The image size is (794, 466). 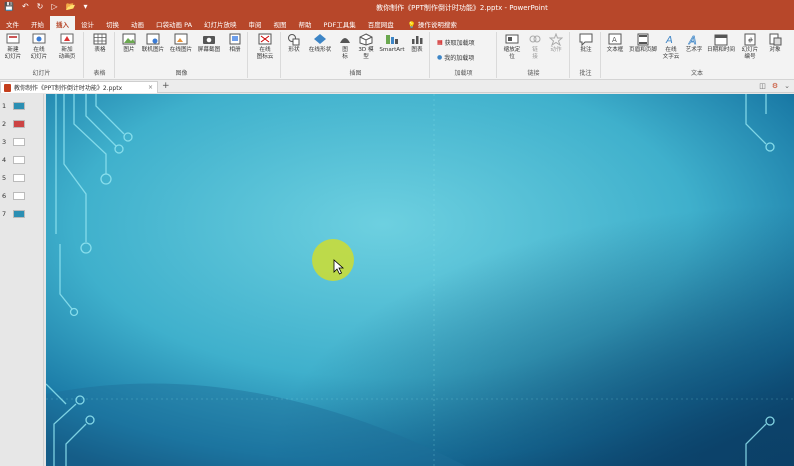 I want to click on slide-thumbnails: 1 2 3 4 5 6 7, so click(x=22, y=280).